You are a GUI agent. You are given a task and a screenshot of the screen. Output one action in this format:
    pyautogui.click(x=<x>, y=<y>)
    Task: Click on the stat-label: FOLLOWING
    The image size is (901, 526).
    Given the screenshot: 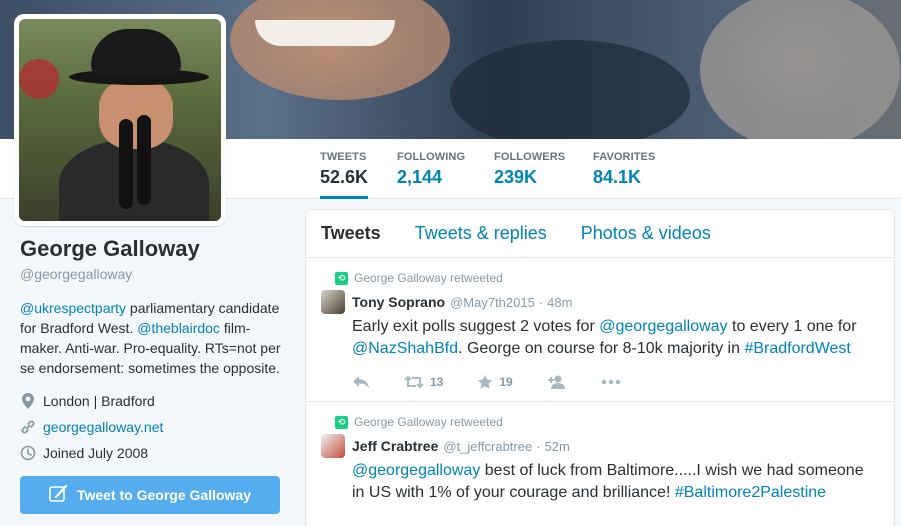 What is the action you would take?
    pyautogui.click(x=431, y=157)
    